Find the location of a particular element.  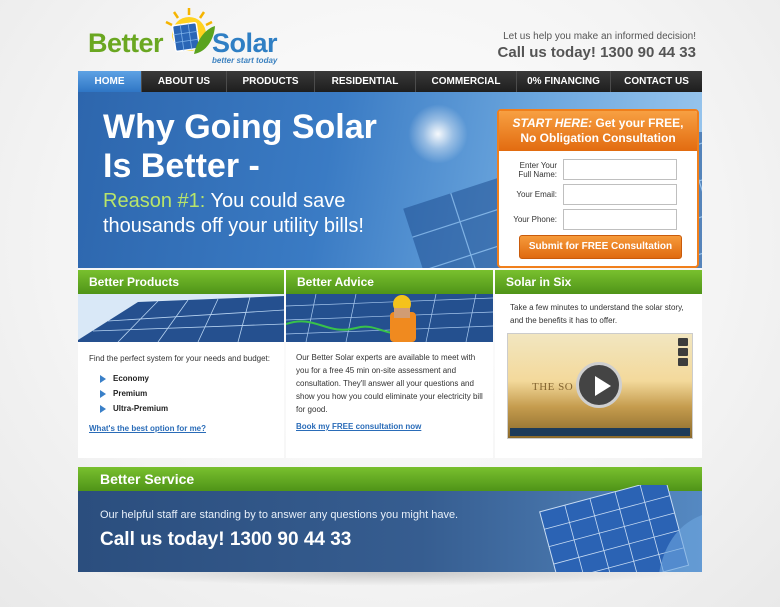

email-label: Your Email: is located at coordinates (536, 194).